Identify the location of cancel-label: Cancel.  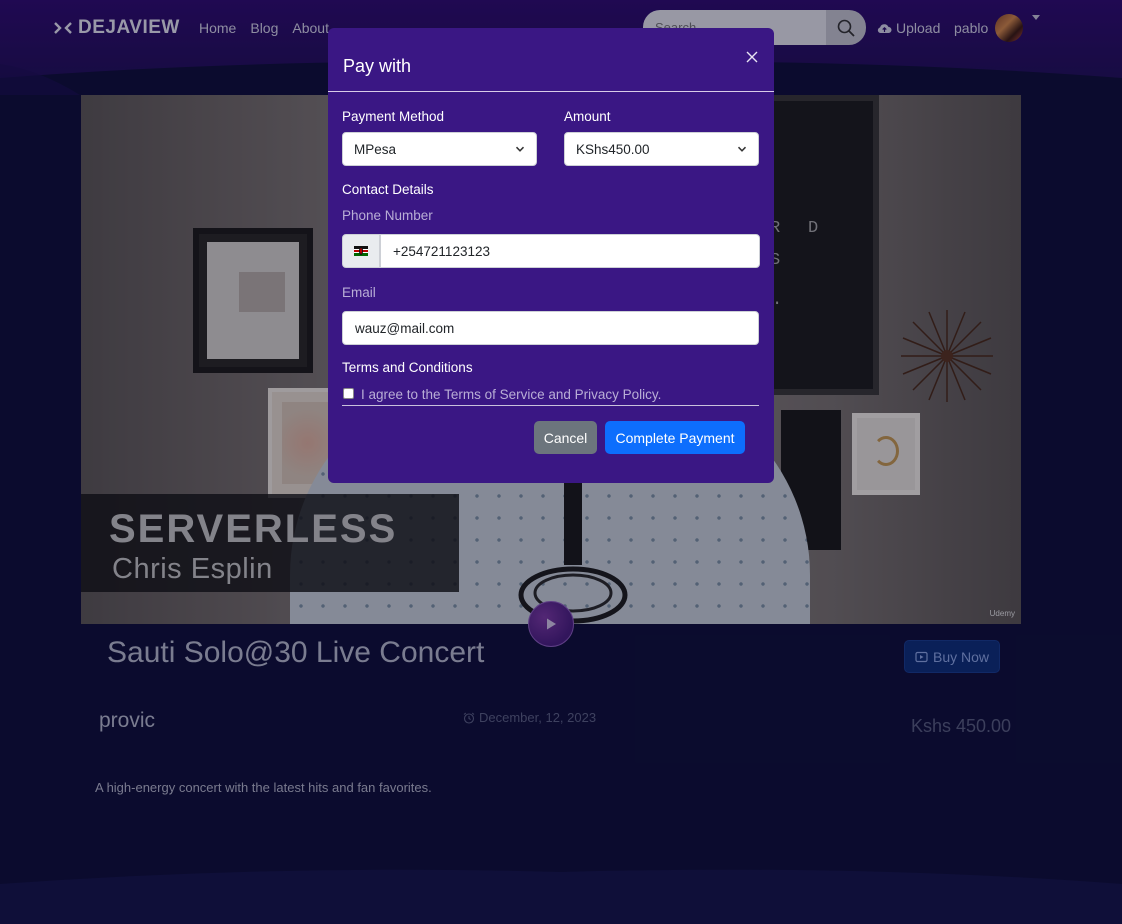
(565, 437).